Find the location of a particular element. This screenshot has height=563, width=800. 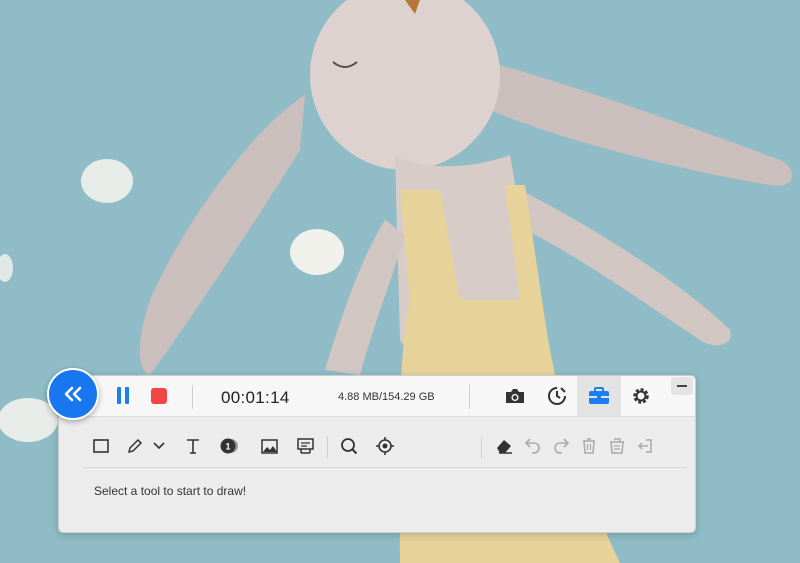

delete-tool is located at coordinates (589, 446).